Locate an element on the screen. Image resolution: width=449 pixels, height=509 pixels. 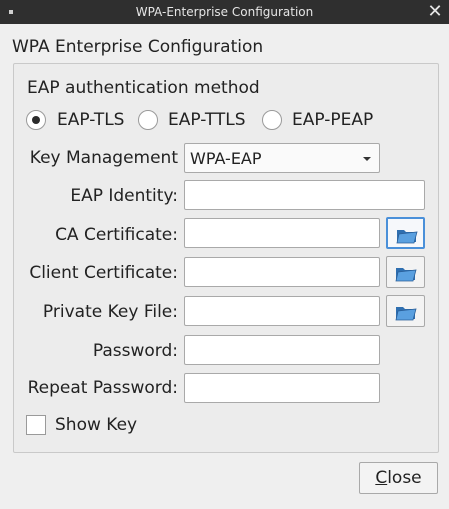
password-label: Password: is located at coordinates (135, 351).